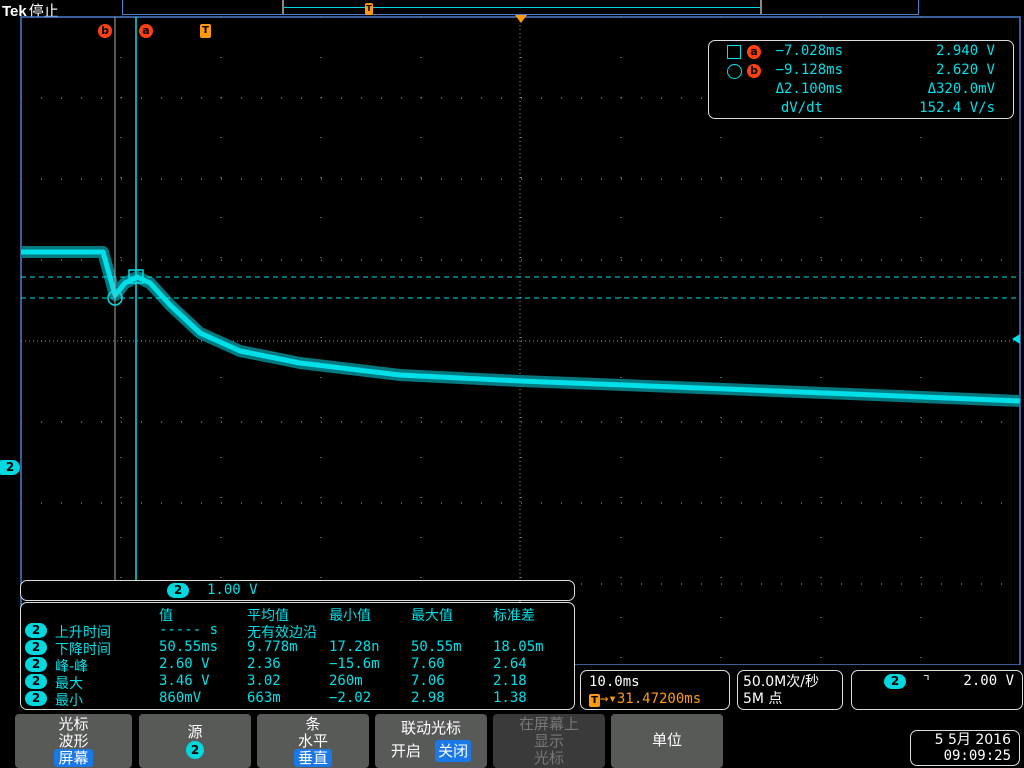 This screenshot has width=1024, height=768. Describe the element at coordinates (781, 682) in the screenshot. I see `sample-rate: 50.0M次/秒` at that location.